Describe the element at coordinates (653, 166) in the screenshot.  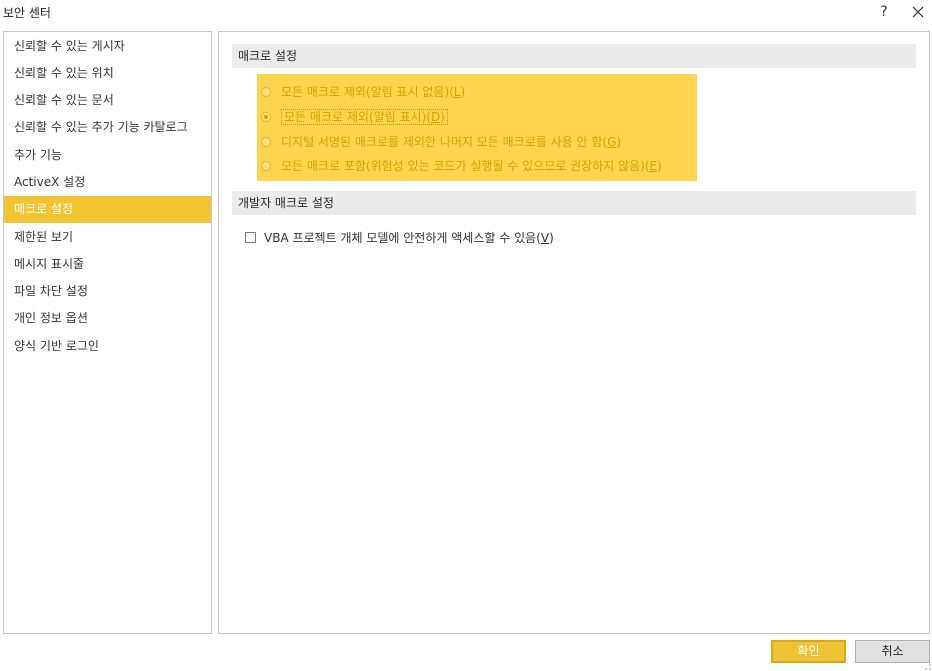
I see `access-key: E` at that location.